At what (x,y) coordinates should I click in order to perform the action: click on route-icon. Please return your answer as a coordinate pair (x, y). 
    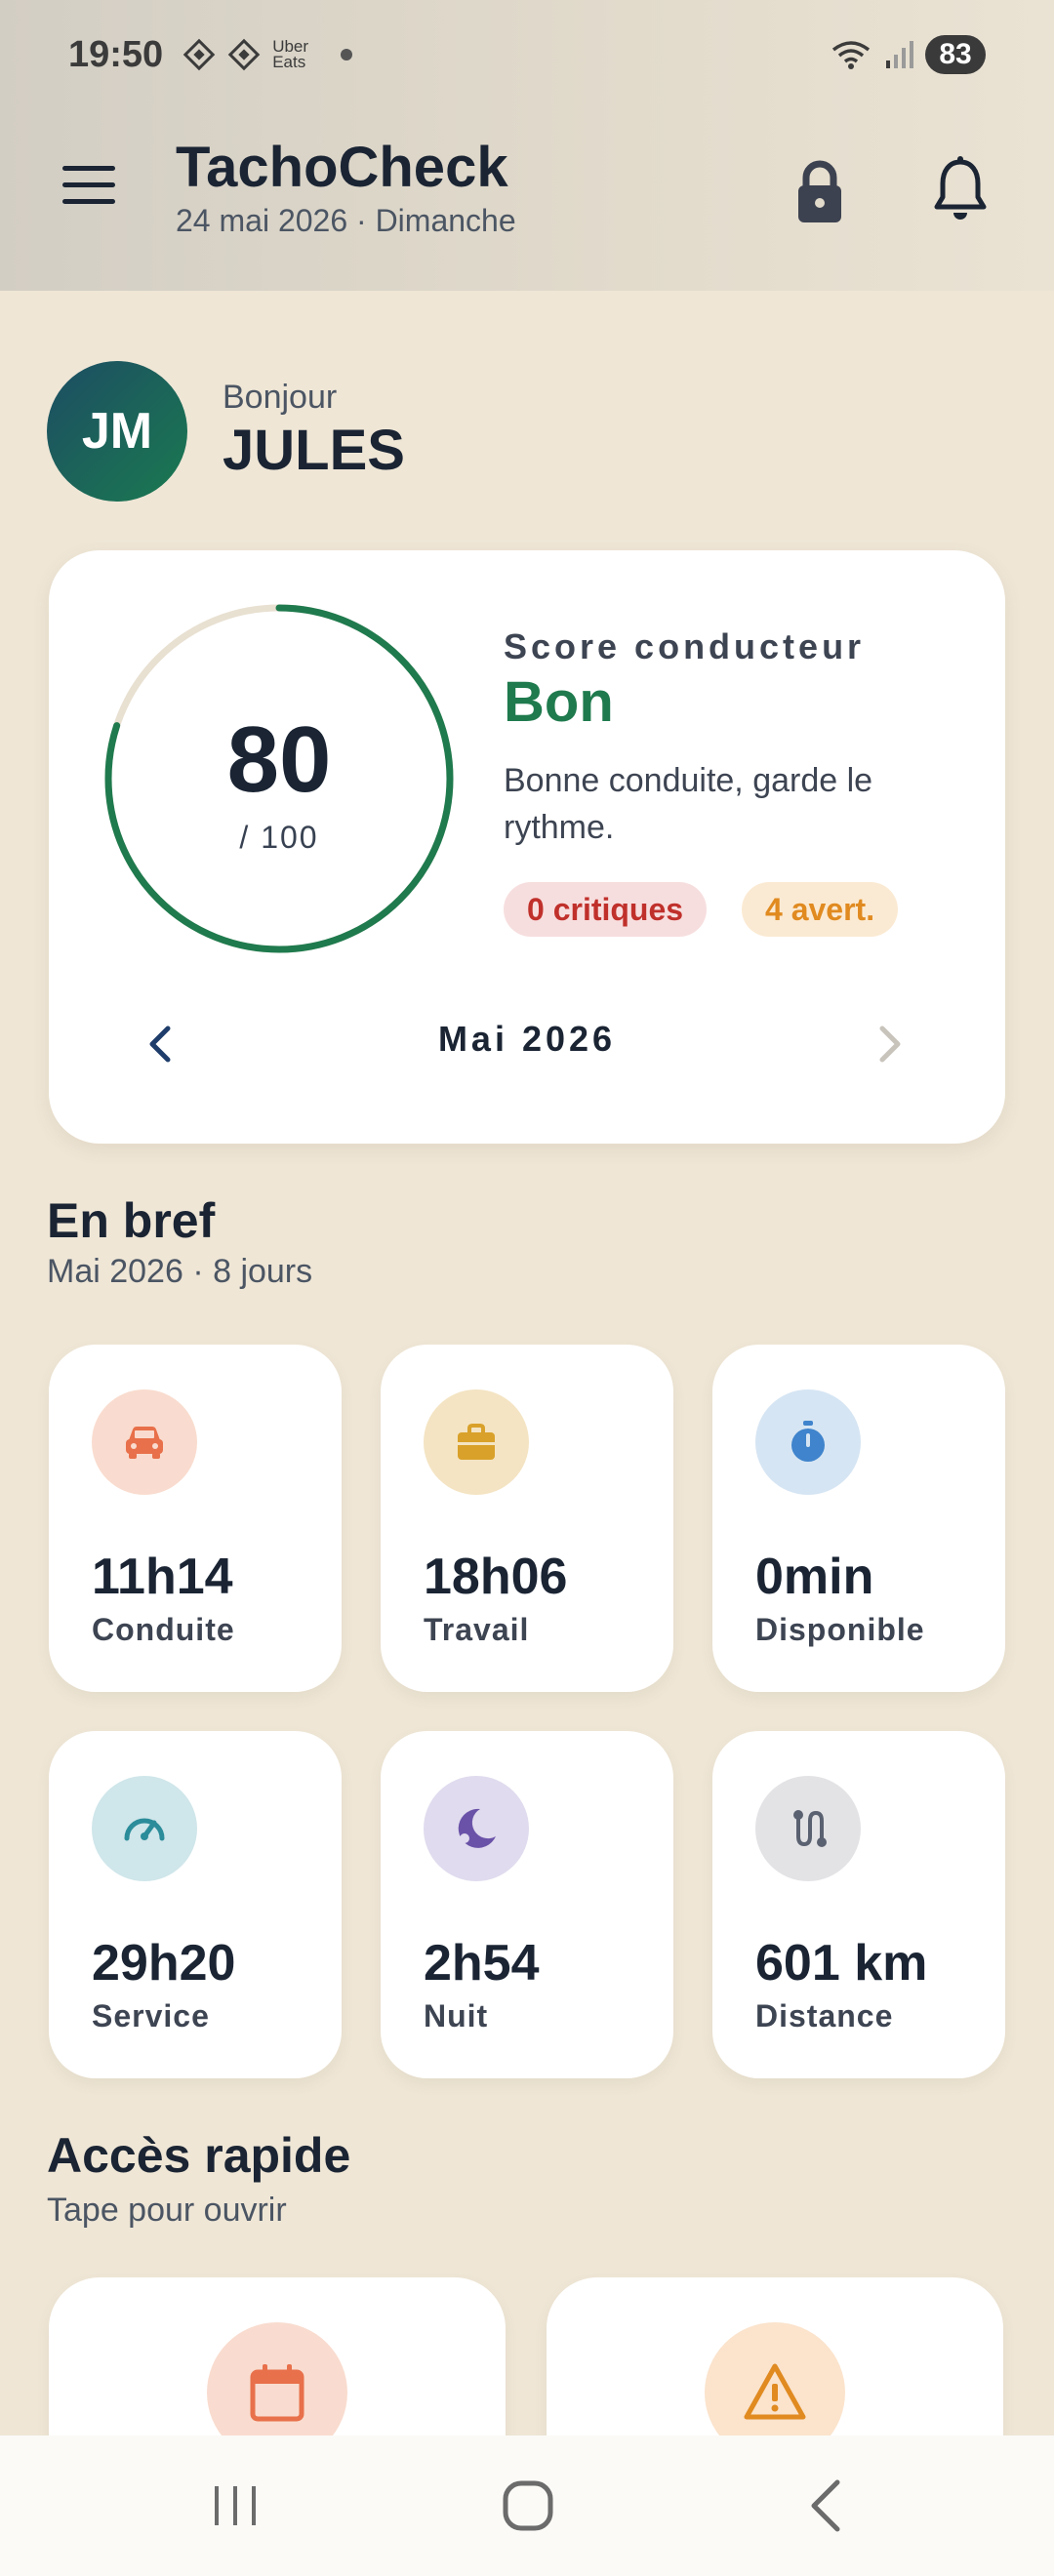
    Looking at the image, I should click on (808, 1828).